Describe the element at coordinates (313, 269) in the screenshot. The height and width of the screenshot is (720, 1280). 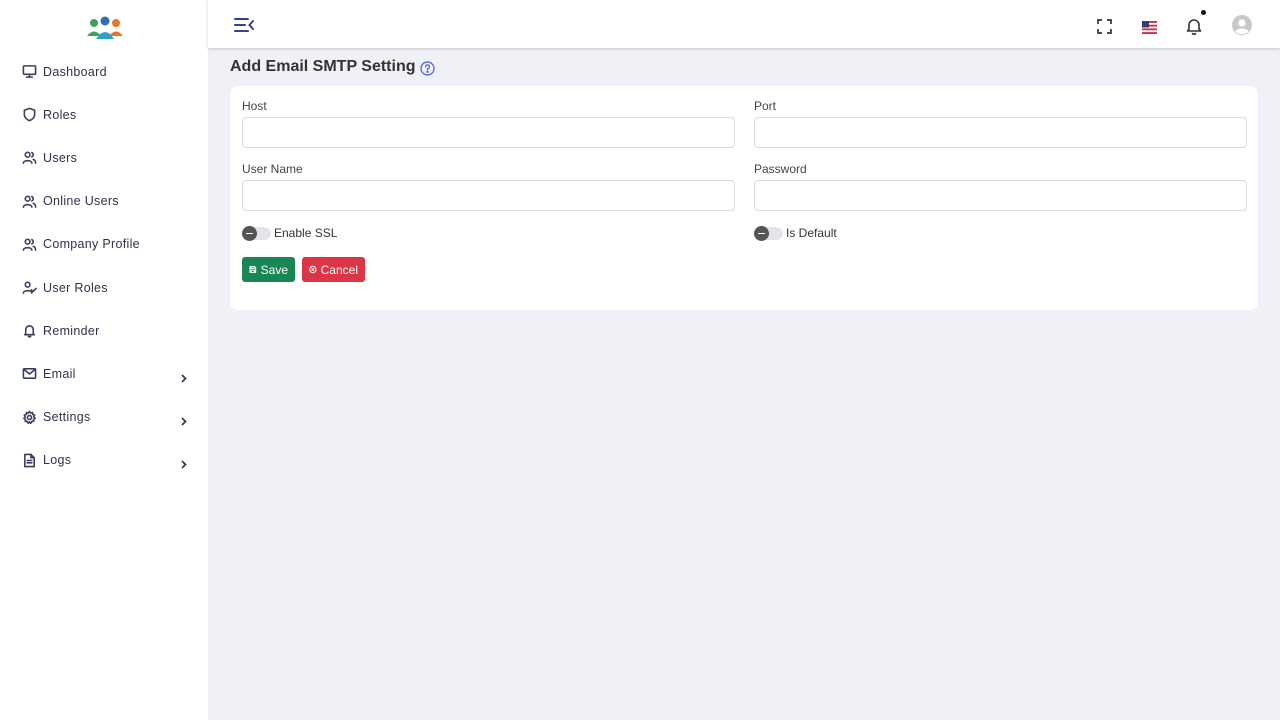
I see `close-circle-icon` at that location.